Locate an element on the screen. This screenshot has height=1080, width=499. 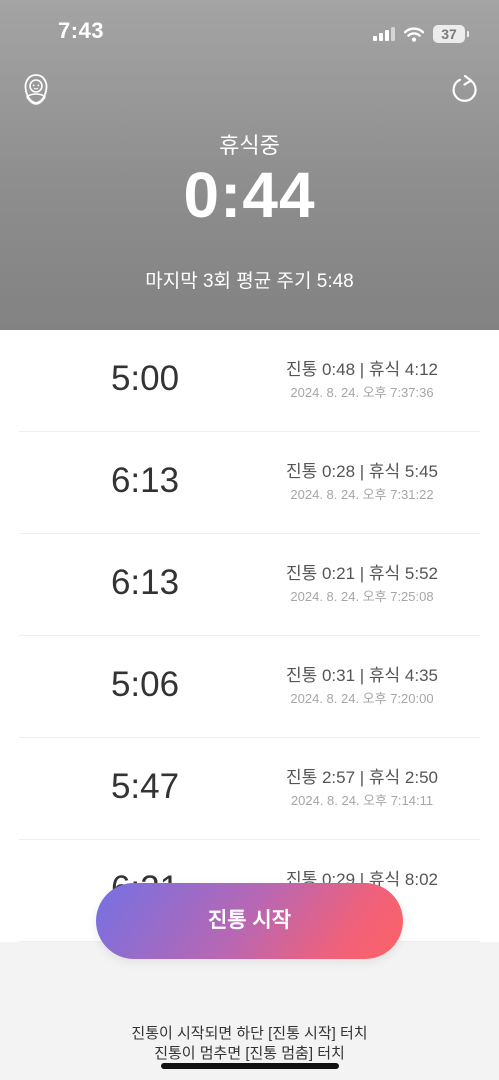
cellular-signal-icon is located at coordinates (384, 34).